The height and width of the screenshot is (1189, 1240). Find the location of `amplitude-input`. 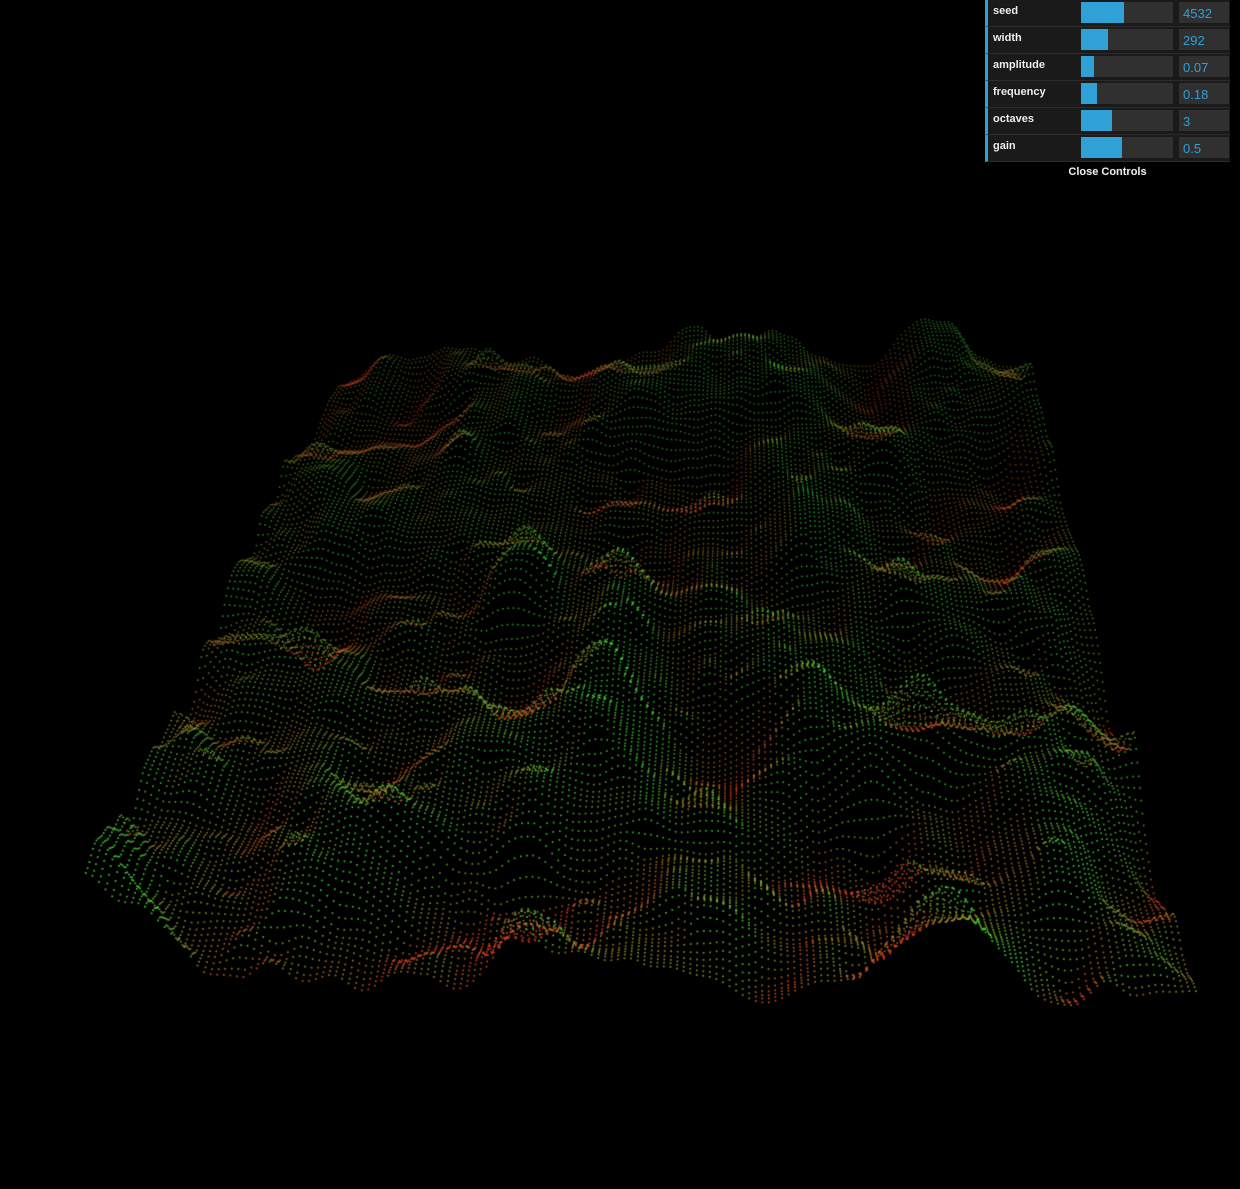

amplitude-input is located at coordinates (1204, 66).